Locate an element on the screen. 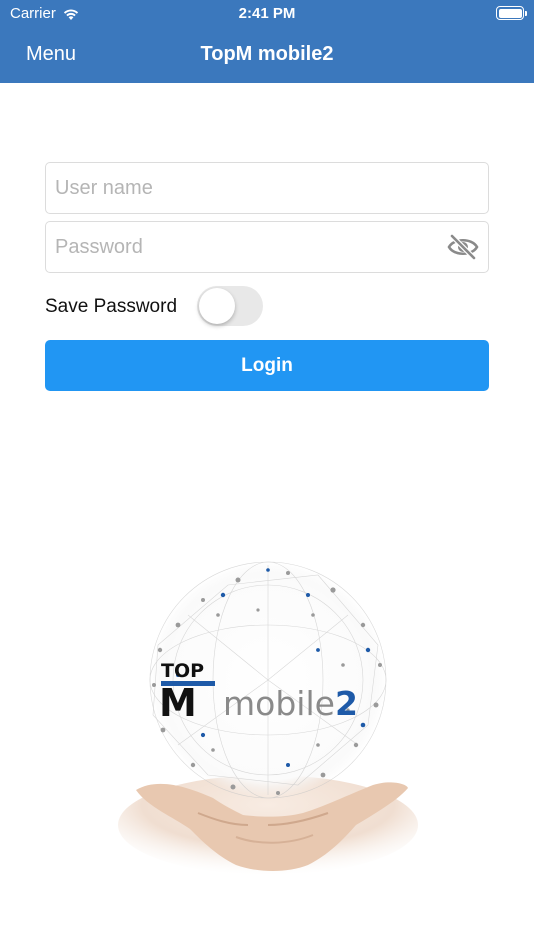 The height and width of the screenshot is (950, 534). toggle-knob is located at coordinates (217, 306).